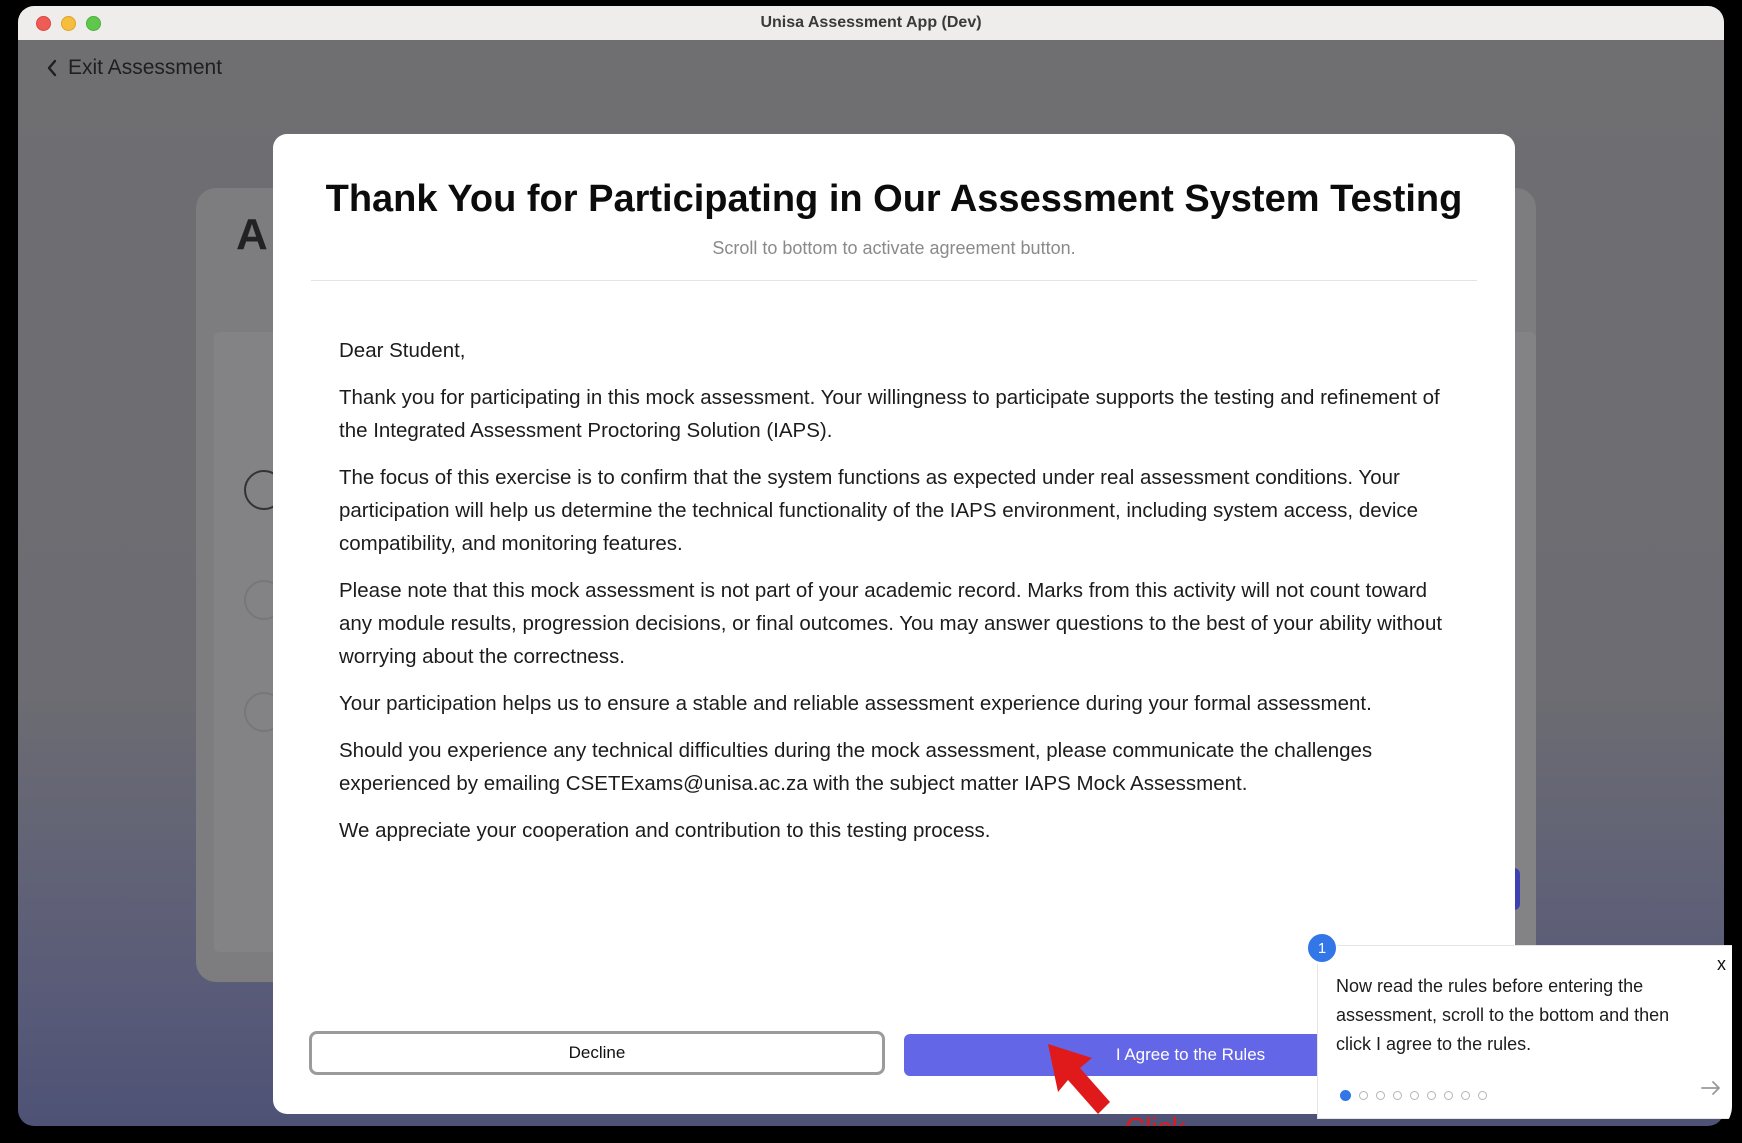  Describe the element at coordinates (894, 280) in the screenshot. I see `modal-divider` at that location.